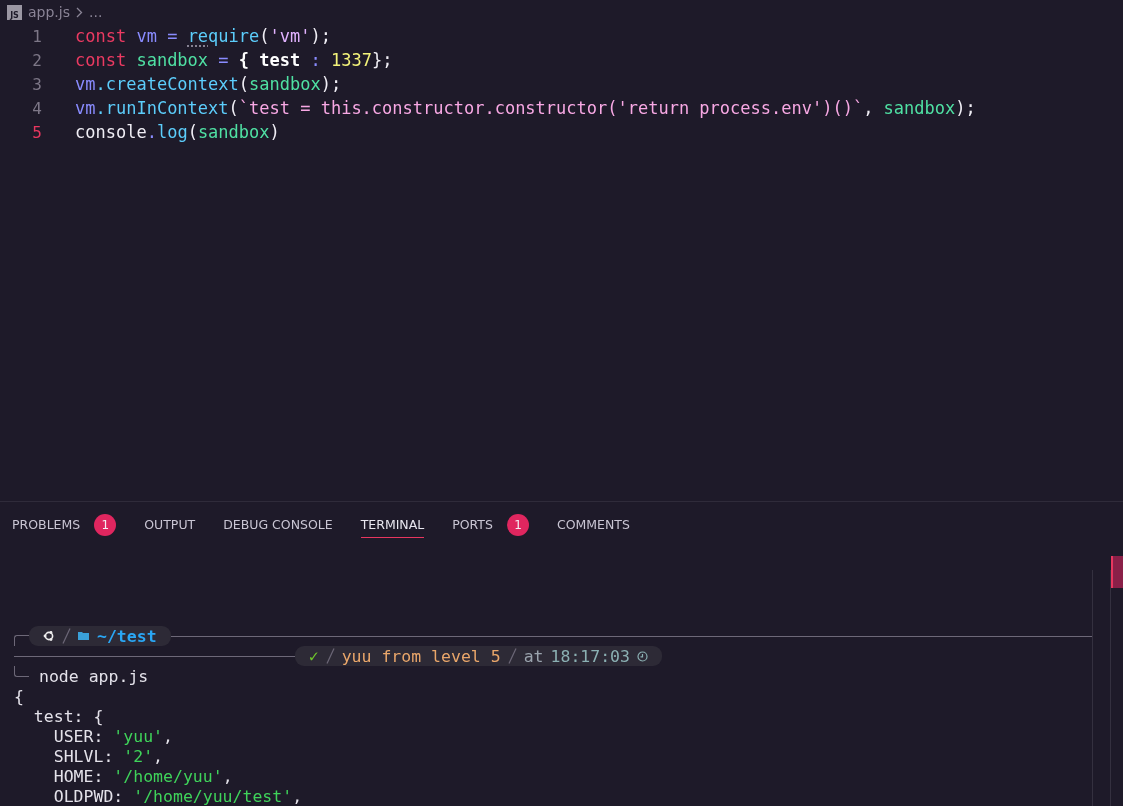 The image size is (1123, 806). I want to click on line-number: 3, so click(37, 84).